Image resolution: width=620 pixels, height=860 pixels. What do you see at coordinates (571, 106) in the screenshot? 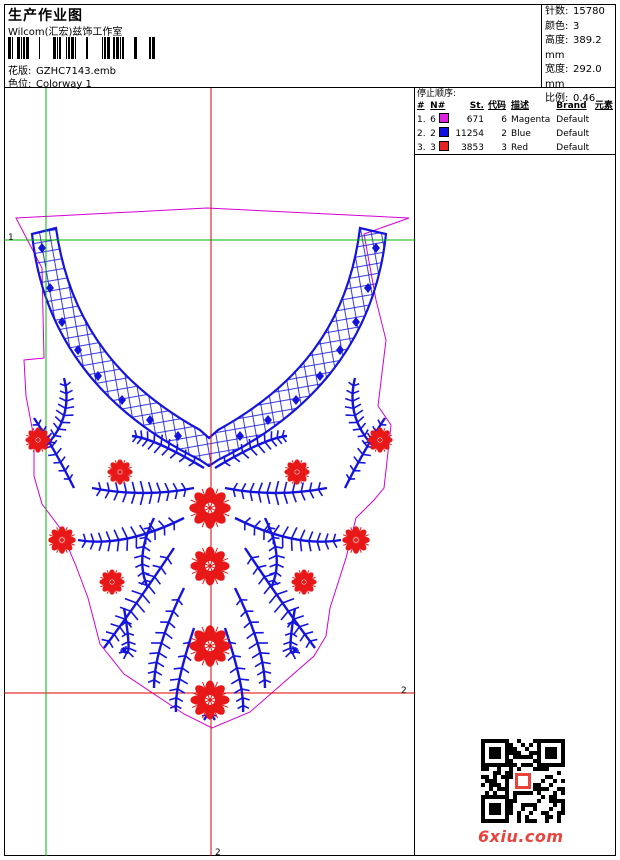
I see `stop-col-5: Brand` at bounding box center [571, 106].